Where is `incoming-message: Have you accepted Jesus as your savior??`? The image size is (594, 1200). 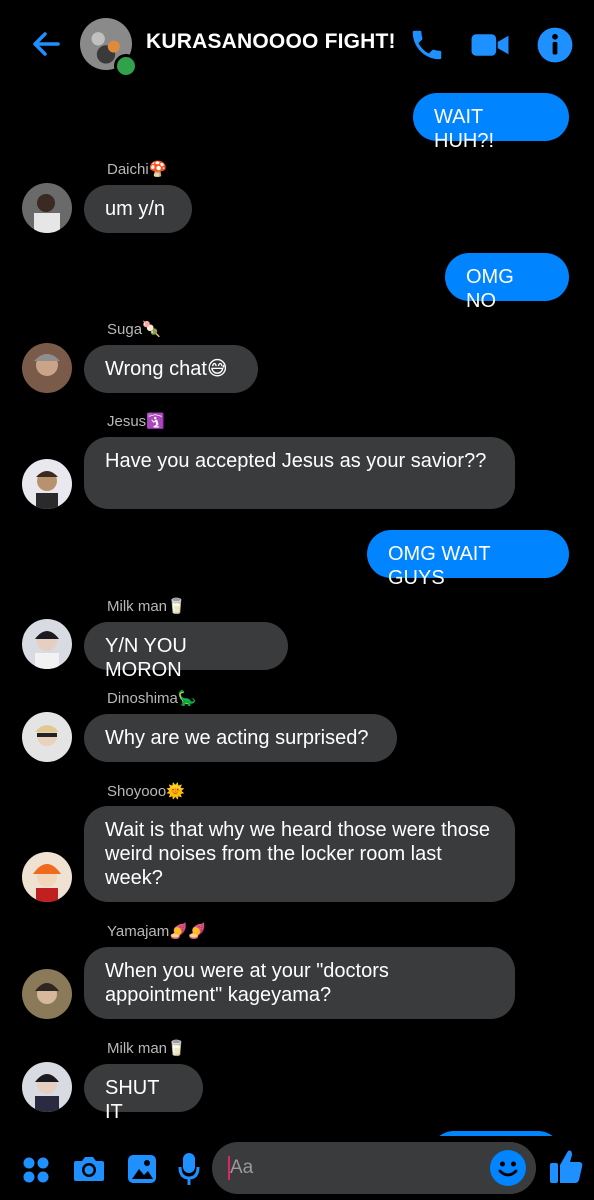
incoming-message: Have you accepted Jesus as your savior?? is located at coordinates (299, 473).